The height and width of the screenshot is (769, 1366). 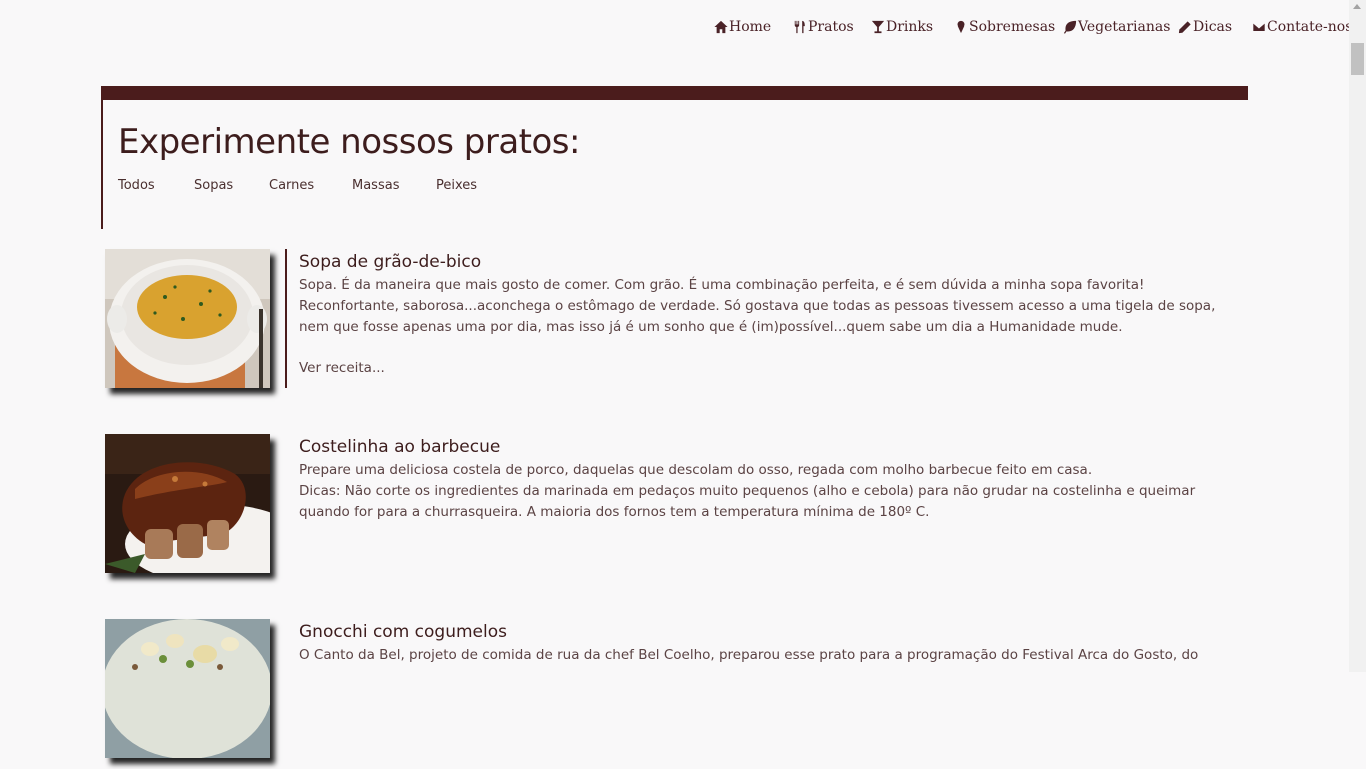 I want to click on nav-dicas-link: Dicas, so click(x=1205, y=27).